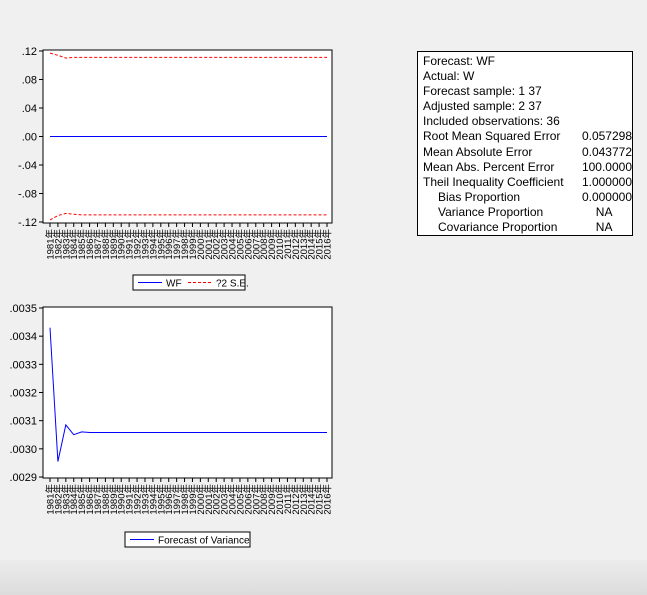 The image size is (647, 595). Describe the element at coordinates (29, 81) in the screenshot. I see `y-tick-label: .08` at that location.